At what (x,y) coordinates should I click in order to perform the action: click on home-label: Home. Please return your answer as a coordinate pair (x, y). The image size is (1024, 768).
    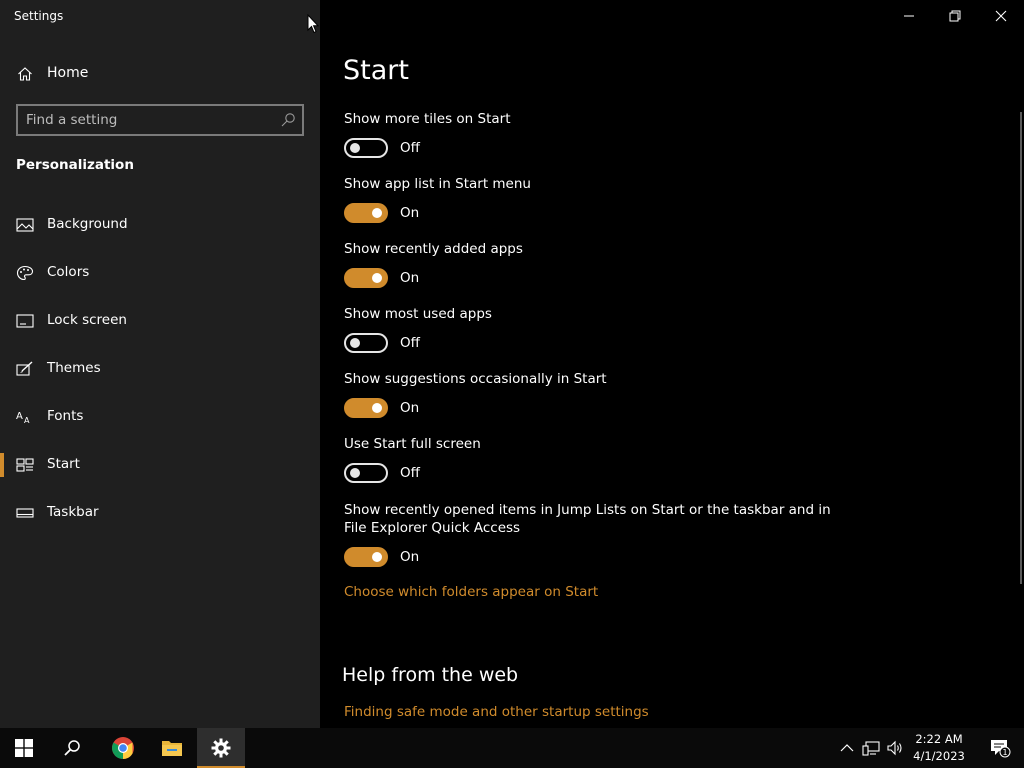
    Looking at the image, I should click on (68, 73).